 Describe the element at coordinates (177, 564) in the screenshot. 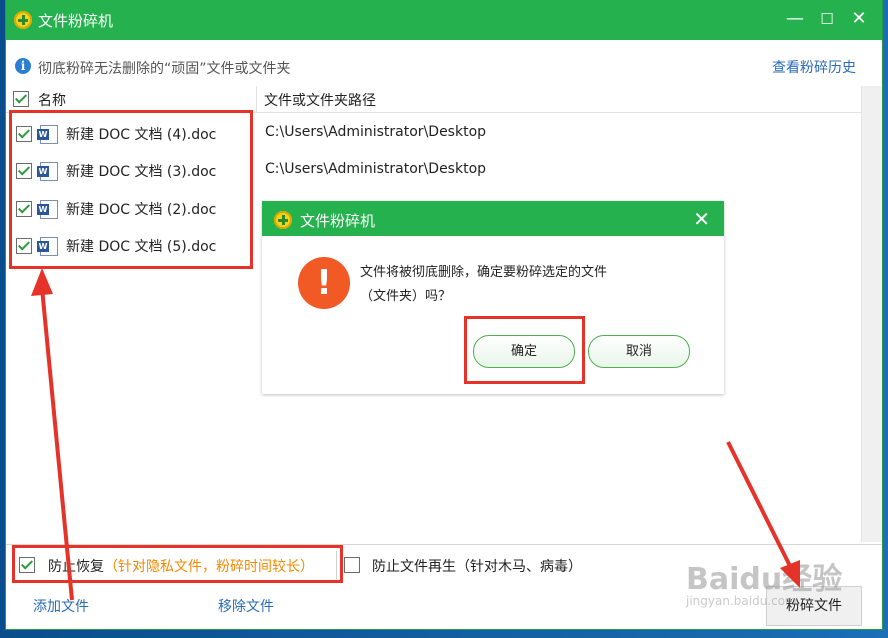

I see `options-highlight-box` at that location.